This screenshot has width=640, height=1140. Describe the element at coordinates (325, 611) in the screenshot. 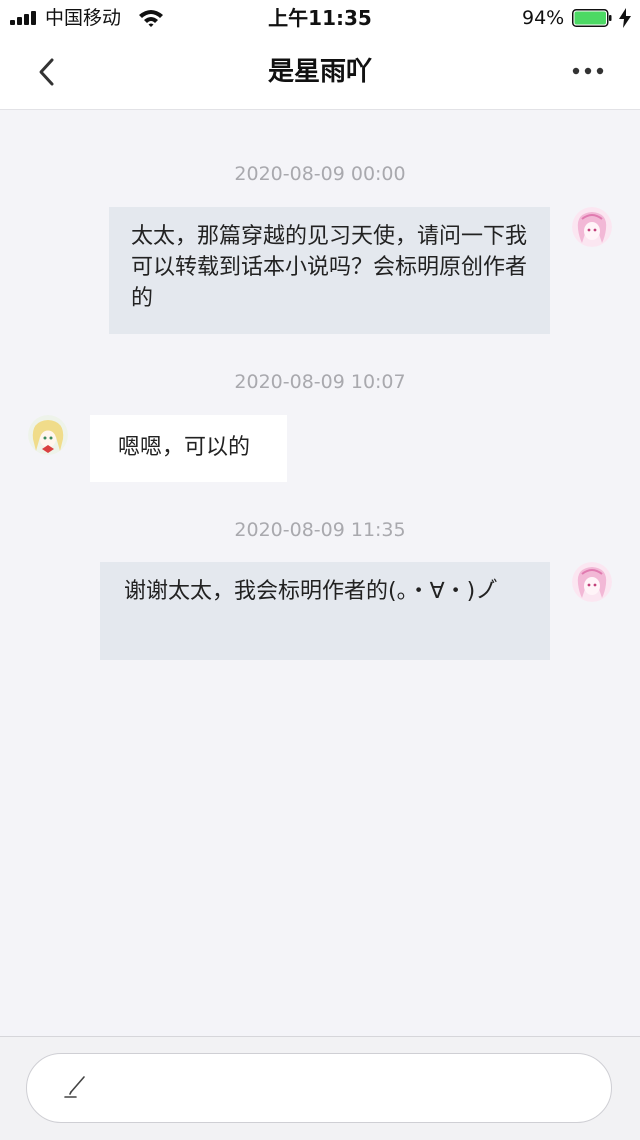

I see `sent-message-bubble: 谢谢太太，我会标明作者的(。・∀・)ノ゙` at that location.